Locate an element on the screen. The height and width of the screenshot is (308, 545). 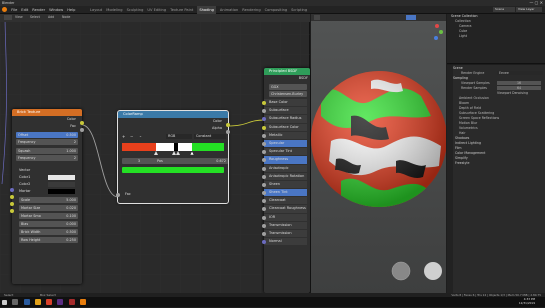
remove-stop-button: − is located at coordinates (131, 136).